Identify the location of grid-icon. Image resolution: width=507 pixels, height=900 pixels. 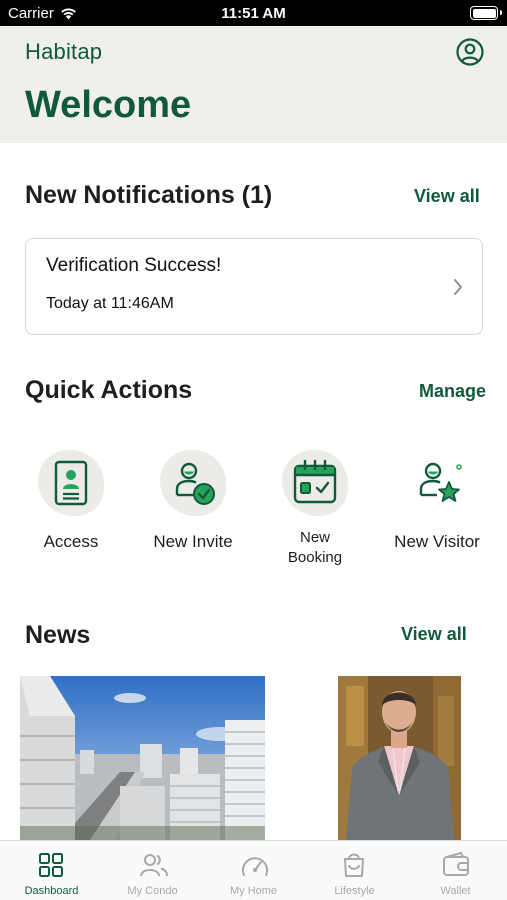
(51, 865).